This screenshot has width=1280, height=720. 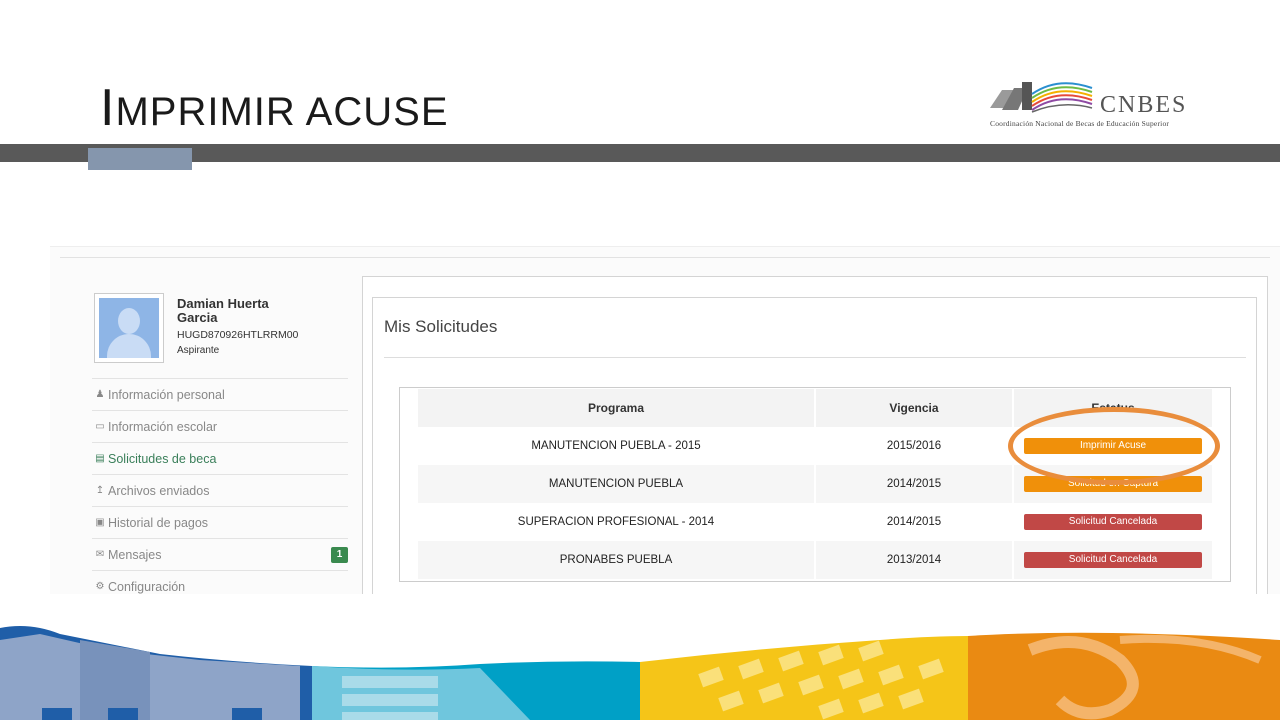 What do you see at coordinates (140, 159) in the screenshot?
I see `header-accent-bar` at bounding box center [140, 159].